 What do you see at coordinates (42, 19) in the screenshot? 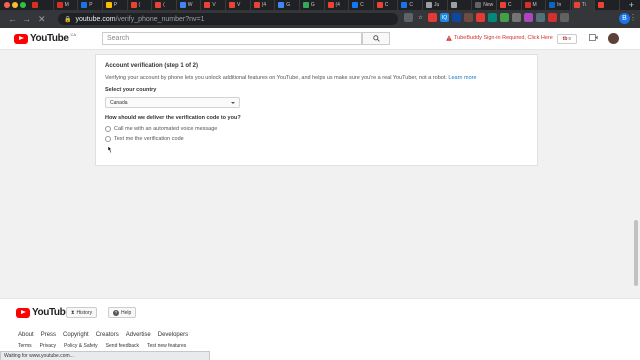
I see `close-loading-icon: ✕` at bounding box center [42, 19].